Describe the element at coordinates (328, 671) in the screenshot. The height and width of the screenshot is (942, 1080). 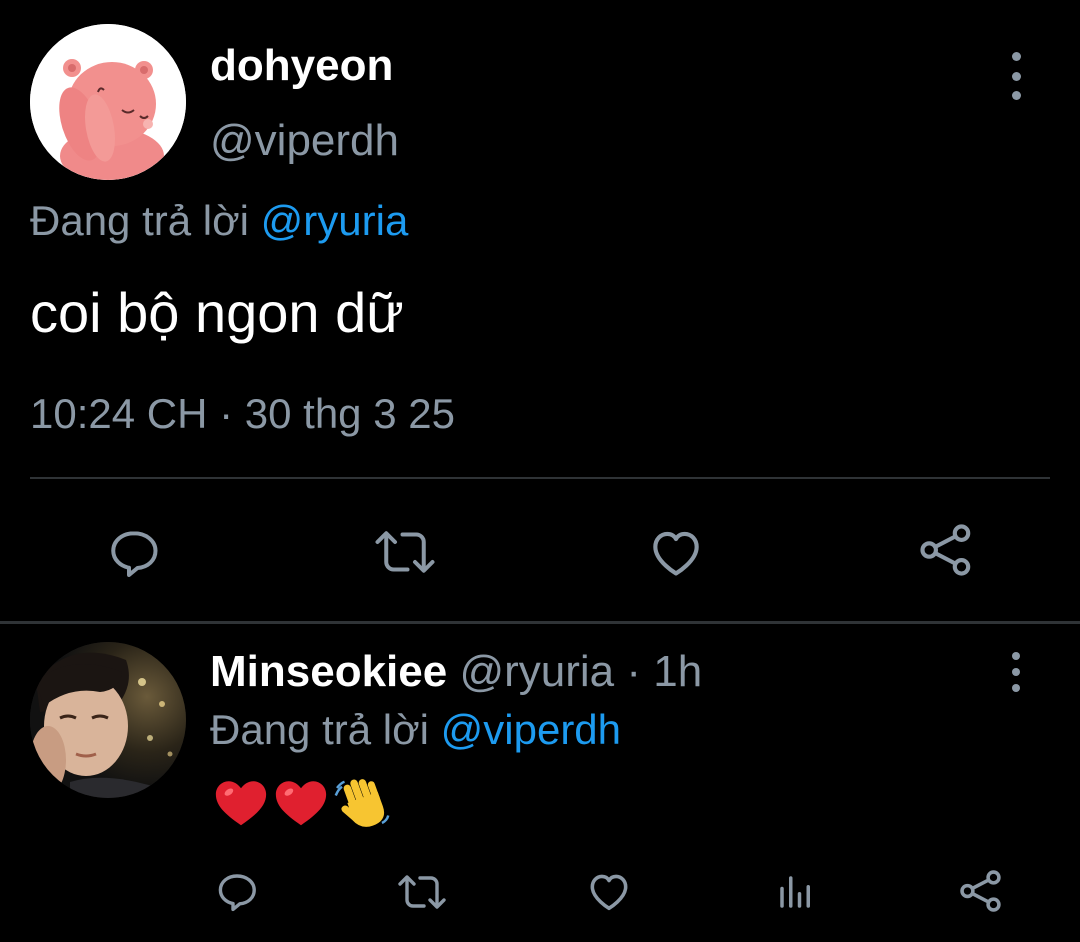
I see `display-name: Minseokiee` at that location.